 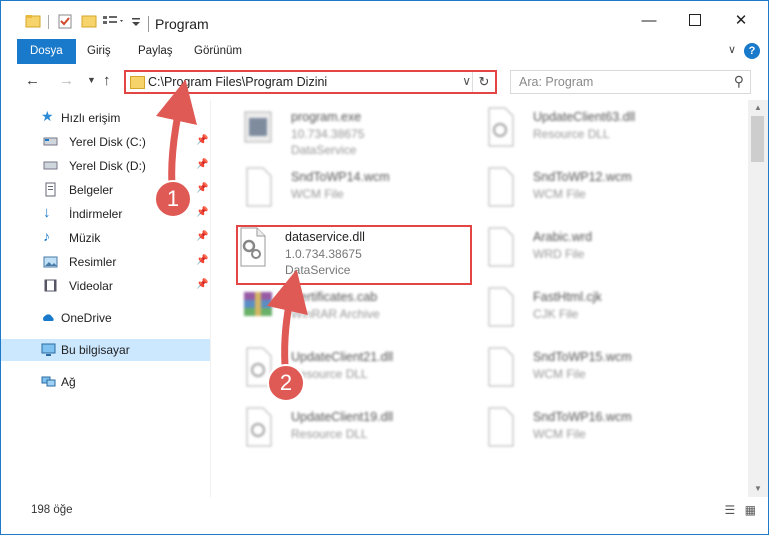 I want to click on close-button: ✕, so click(x=741, y=20).